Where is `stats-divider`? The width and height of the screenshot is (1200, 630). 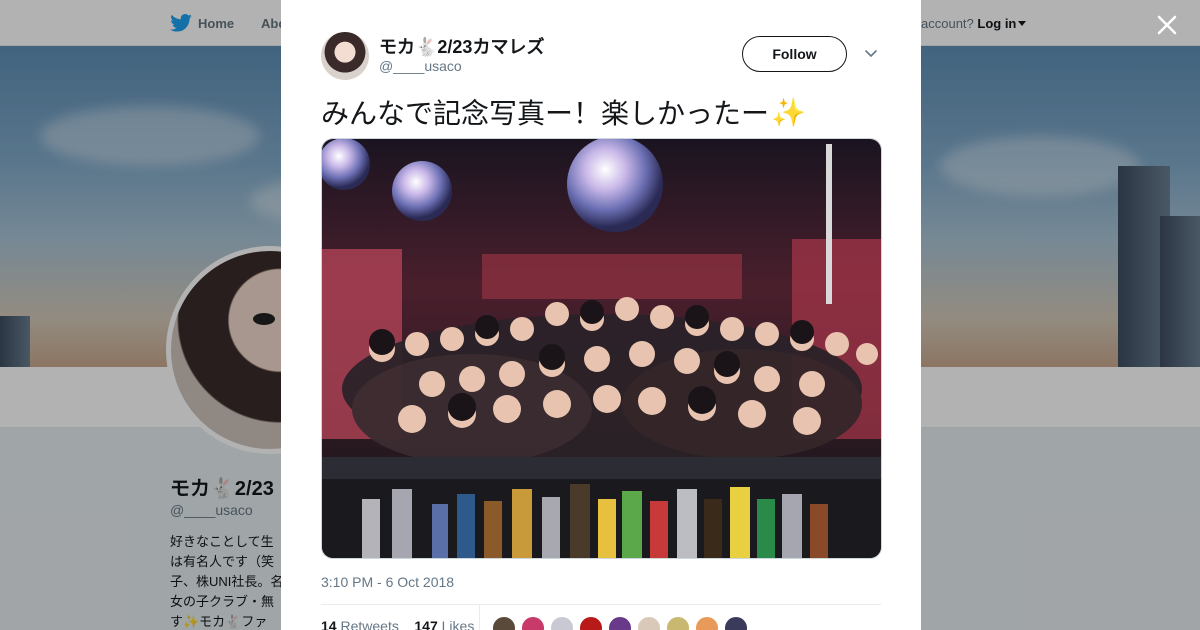 stats-divider is located at coordinates (601, 604).